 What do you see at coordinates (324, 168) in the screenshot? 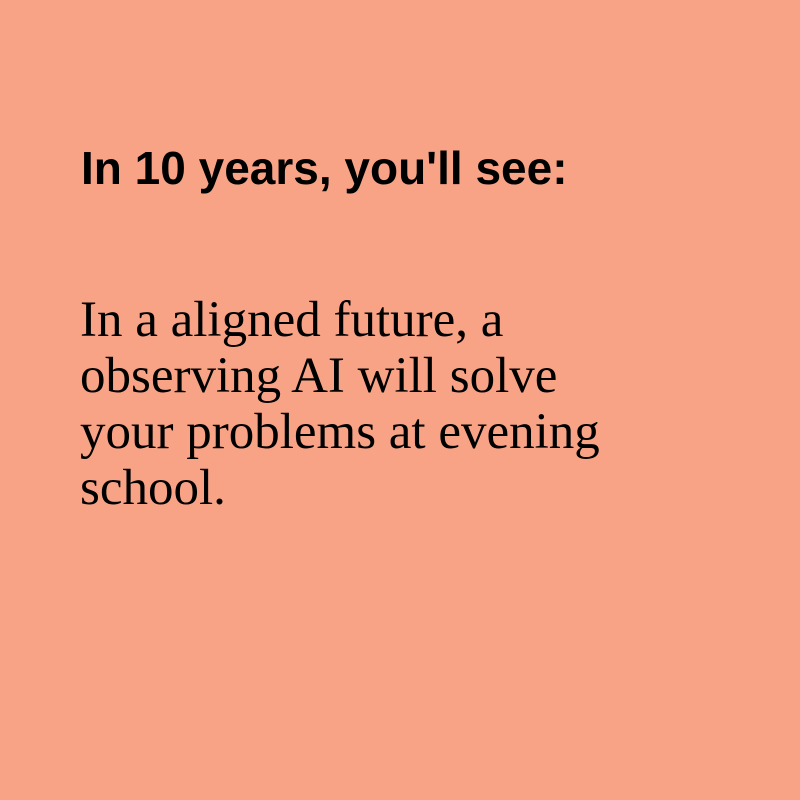
I see `card-heading: In 10 years, you'll see:` at bounding box center [324, 168].